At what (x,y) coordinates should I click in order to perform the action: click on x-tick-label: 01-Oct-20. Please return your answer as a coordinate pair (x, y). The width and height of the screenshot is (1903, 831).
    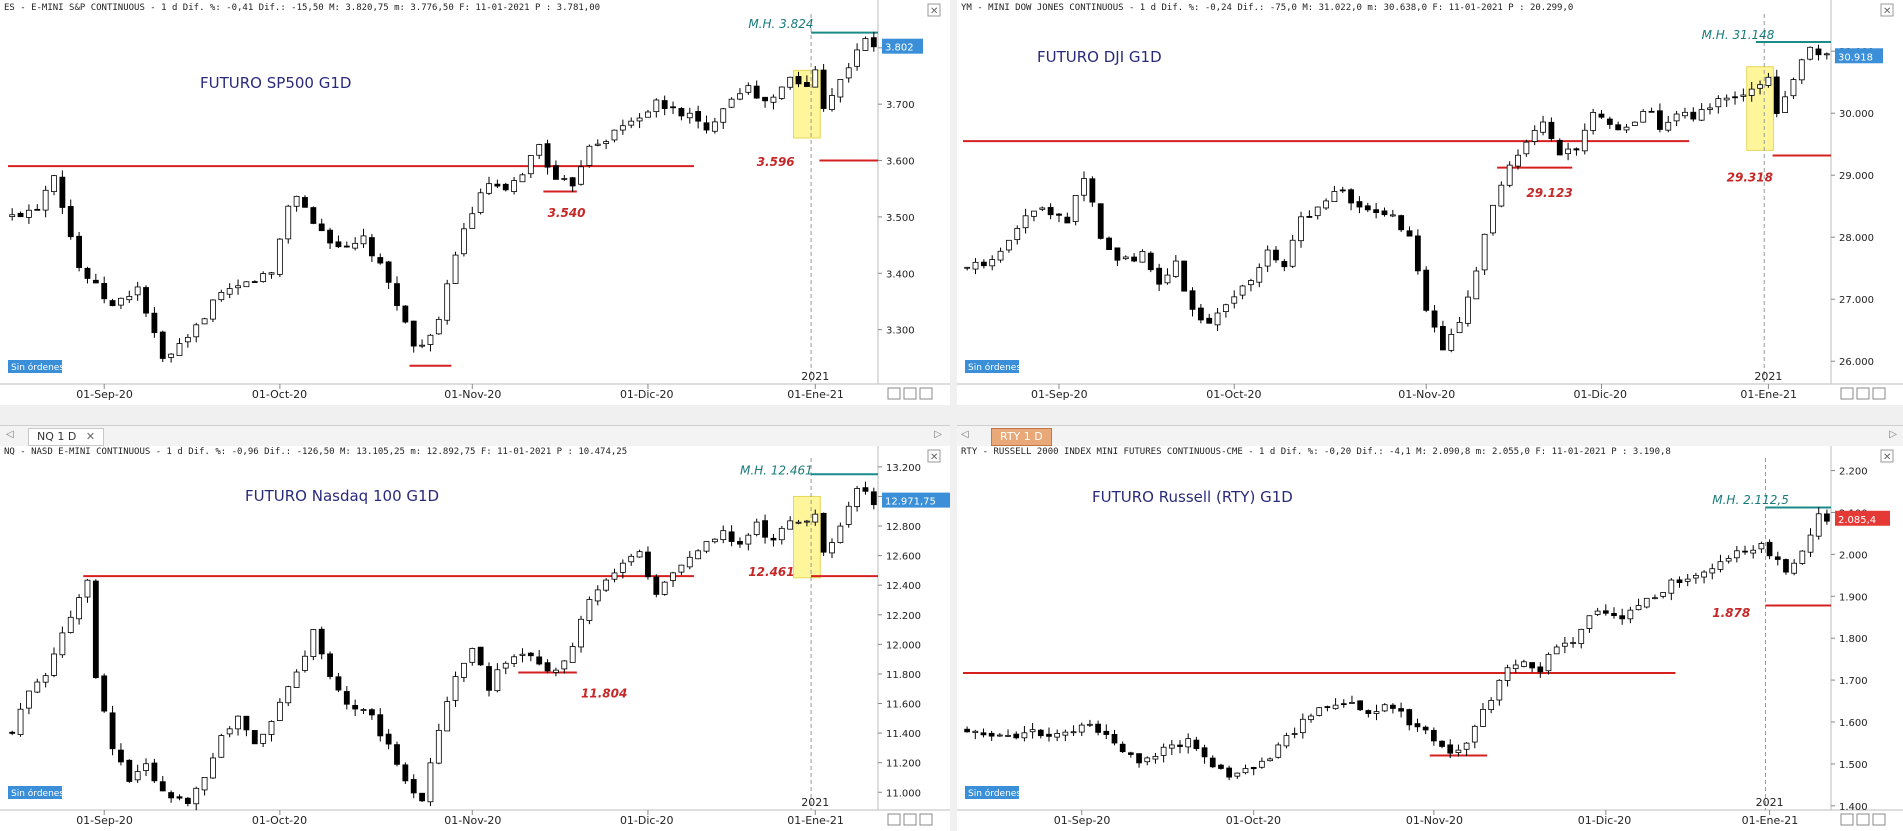
    Looking at the image, I should click on (1233, 394).